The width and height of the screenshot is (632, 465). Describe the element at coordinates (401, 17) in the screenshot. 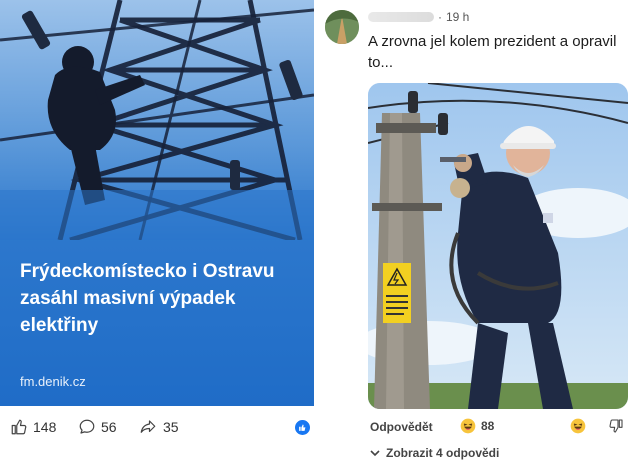

I see `commenter-name-blurred` at that location.